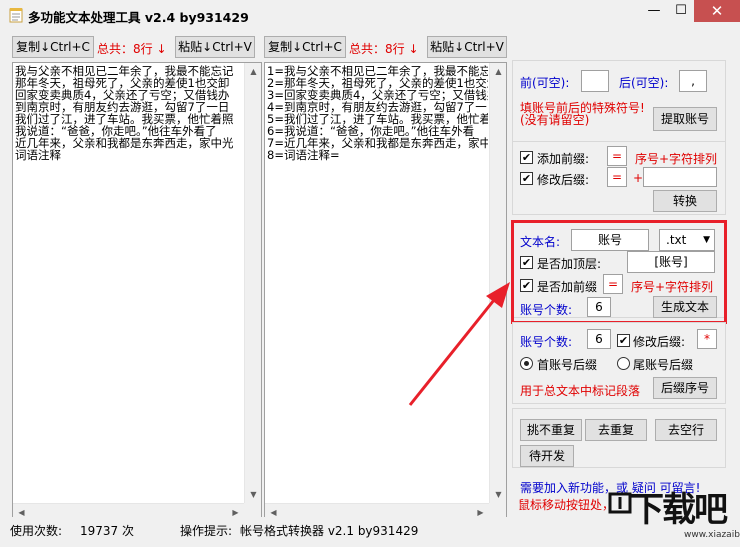 This screenshot has height=547, width=740. I want to click on pick-unique-button: 挑不重复, so click(551, 430).